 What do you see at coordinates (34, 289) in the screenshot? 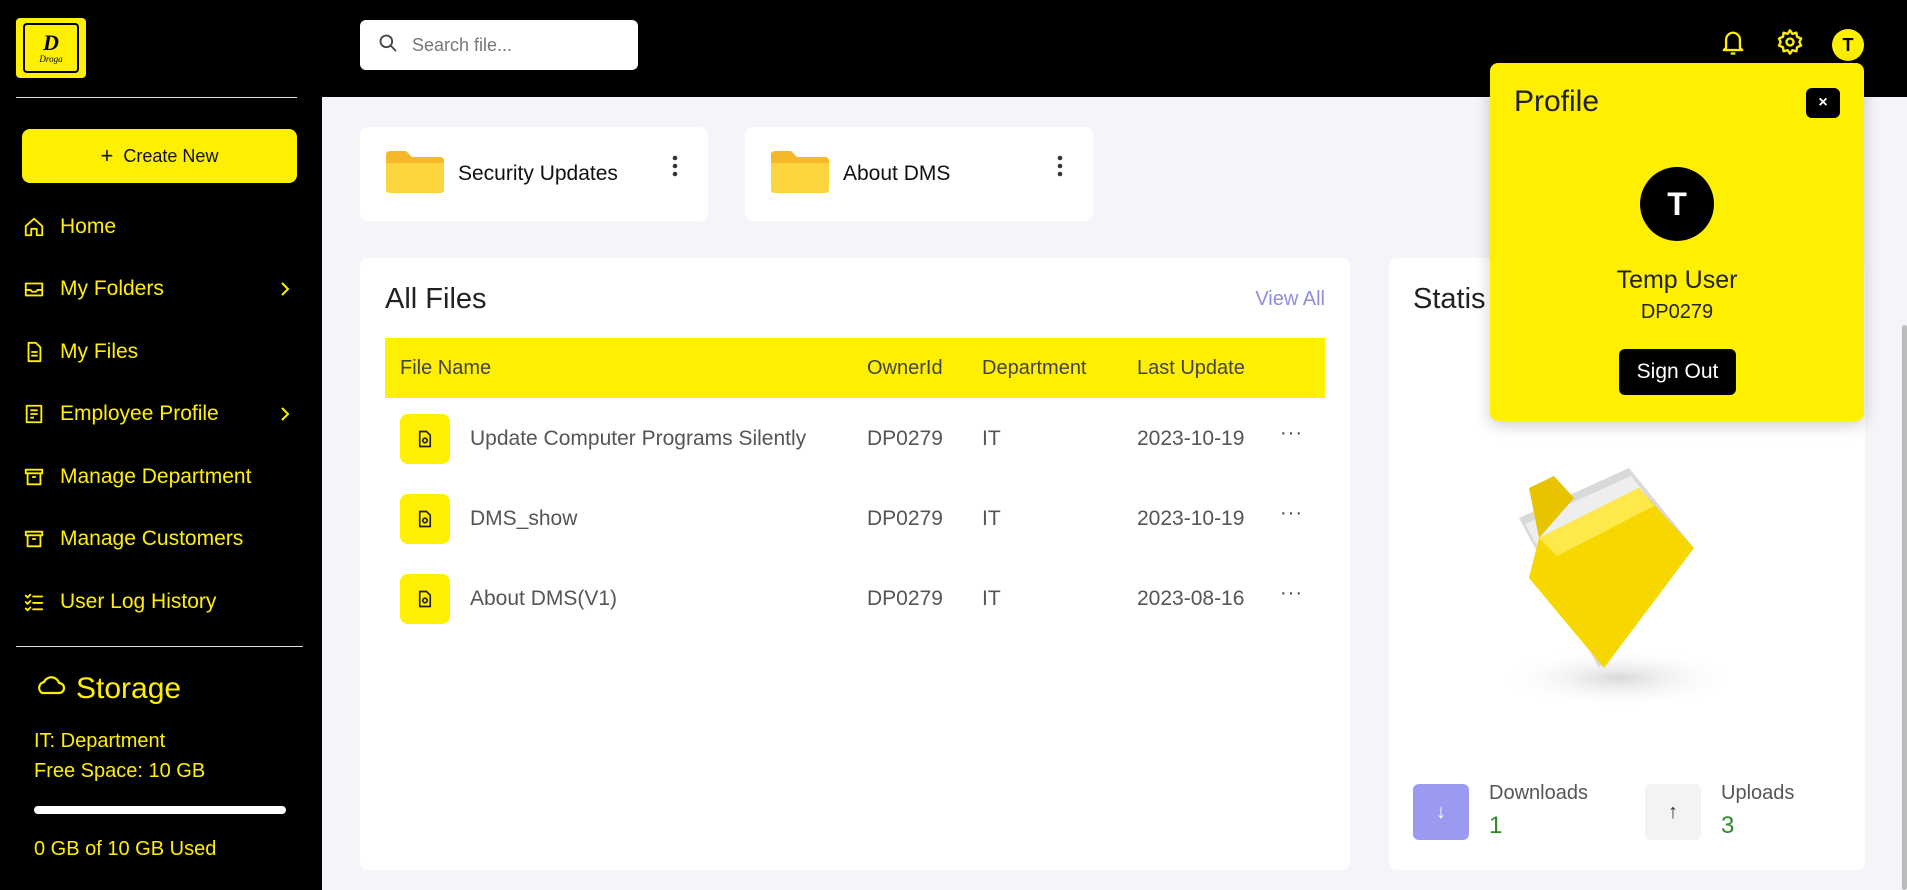
I see `folder-outline-icon` at bounding box center [34, 289].